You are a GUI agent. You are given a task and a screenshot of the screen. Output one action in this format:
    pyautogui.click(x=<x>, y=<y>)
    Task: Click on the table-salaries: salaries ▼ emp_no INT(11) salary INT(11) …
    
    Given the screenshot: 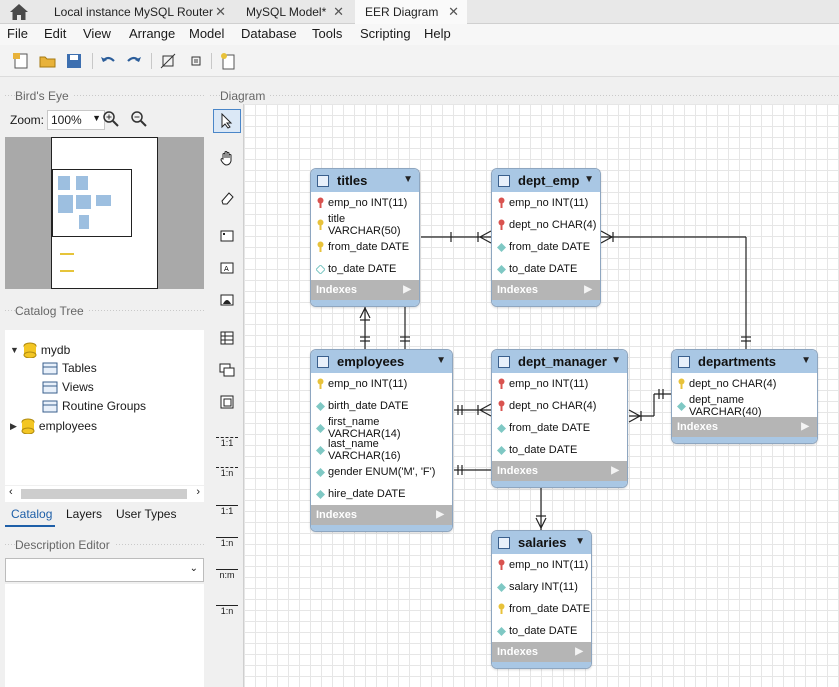 What is the action you would take?
    pyautogui.click(x=541, y=599)
    